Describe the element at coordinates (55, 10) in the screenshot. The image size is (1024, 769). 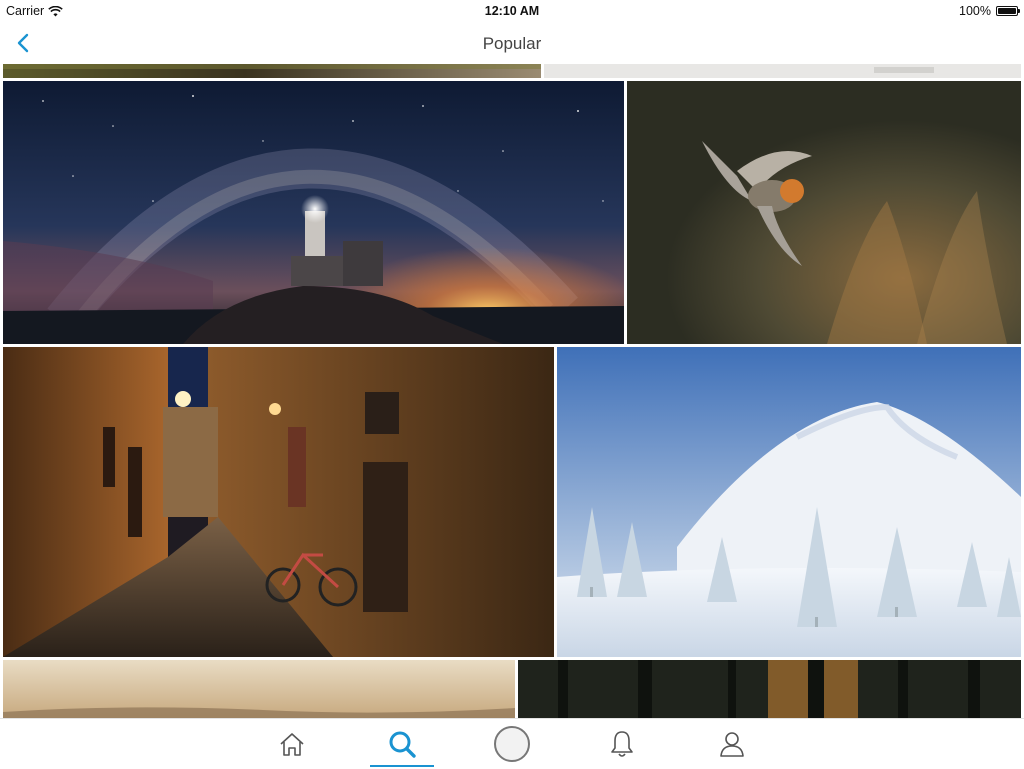
I see `wifi-icon` at that location.